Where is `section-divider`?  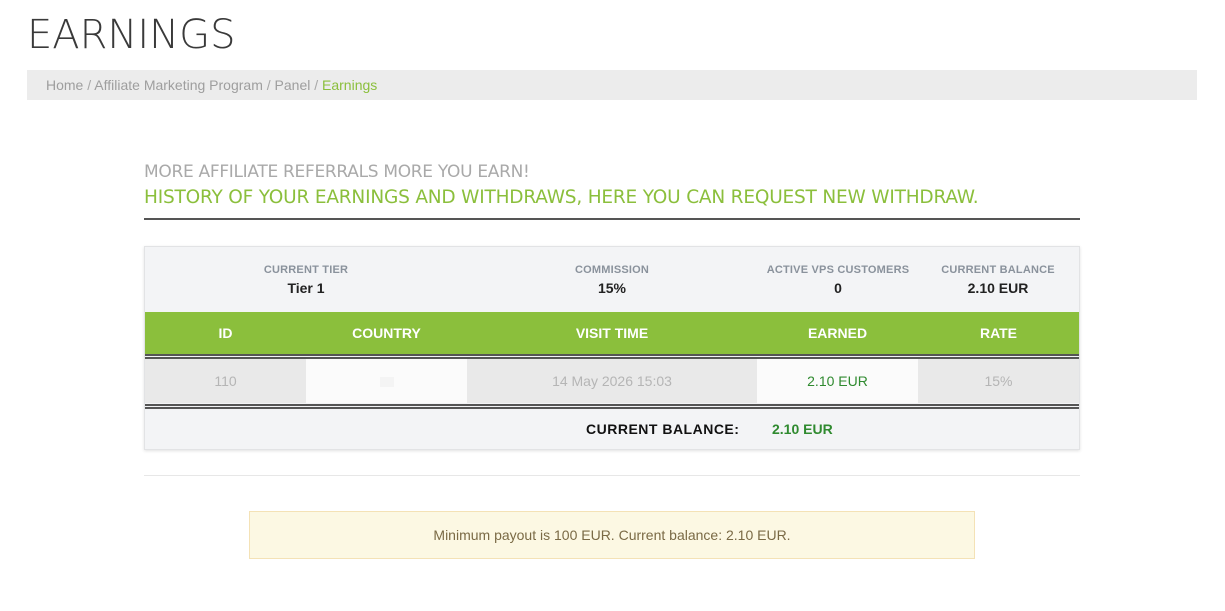
section-divider is located at coordinates (612, 475).